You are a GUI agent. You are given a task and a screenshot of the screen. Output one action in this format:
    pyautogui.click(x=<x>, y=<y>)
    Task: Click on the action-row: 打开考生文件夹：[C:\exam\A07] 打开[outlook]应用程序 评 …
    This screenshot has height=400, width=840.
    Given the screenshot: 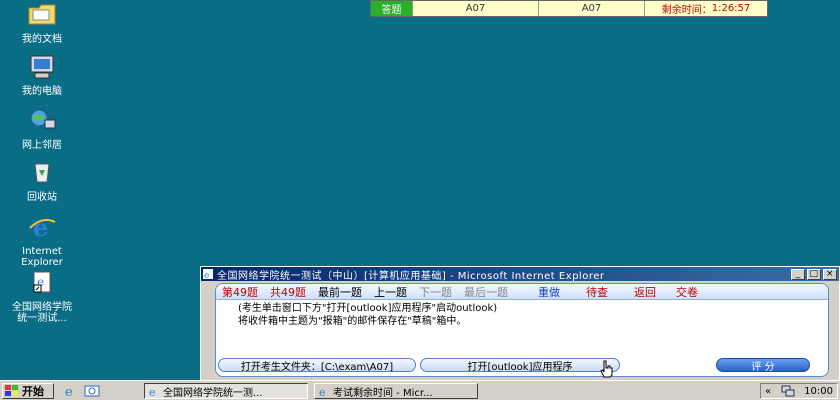 What is the action you would take?
    pyautogui.click(x=522, y=365)
    